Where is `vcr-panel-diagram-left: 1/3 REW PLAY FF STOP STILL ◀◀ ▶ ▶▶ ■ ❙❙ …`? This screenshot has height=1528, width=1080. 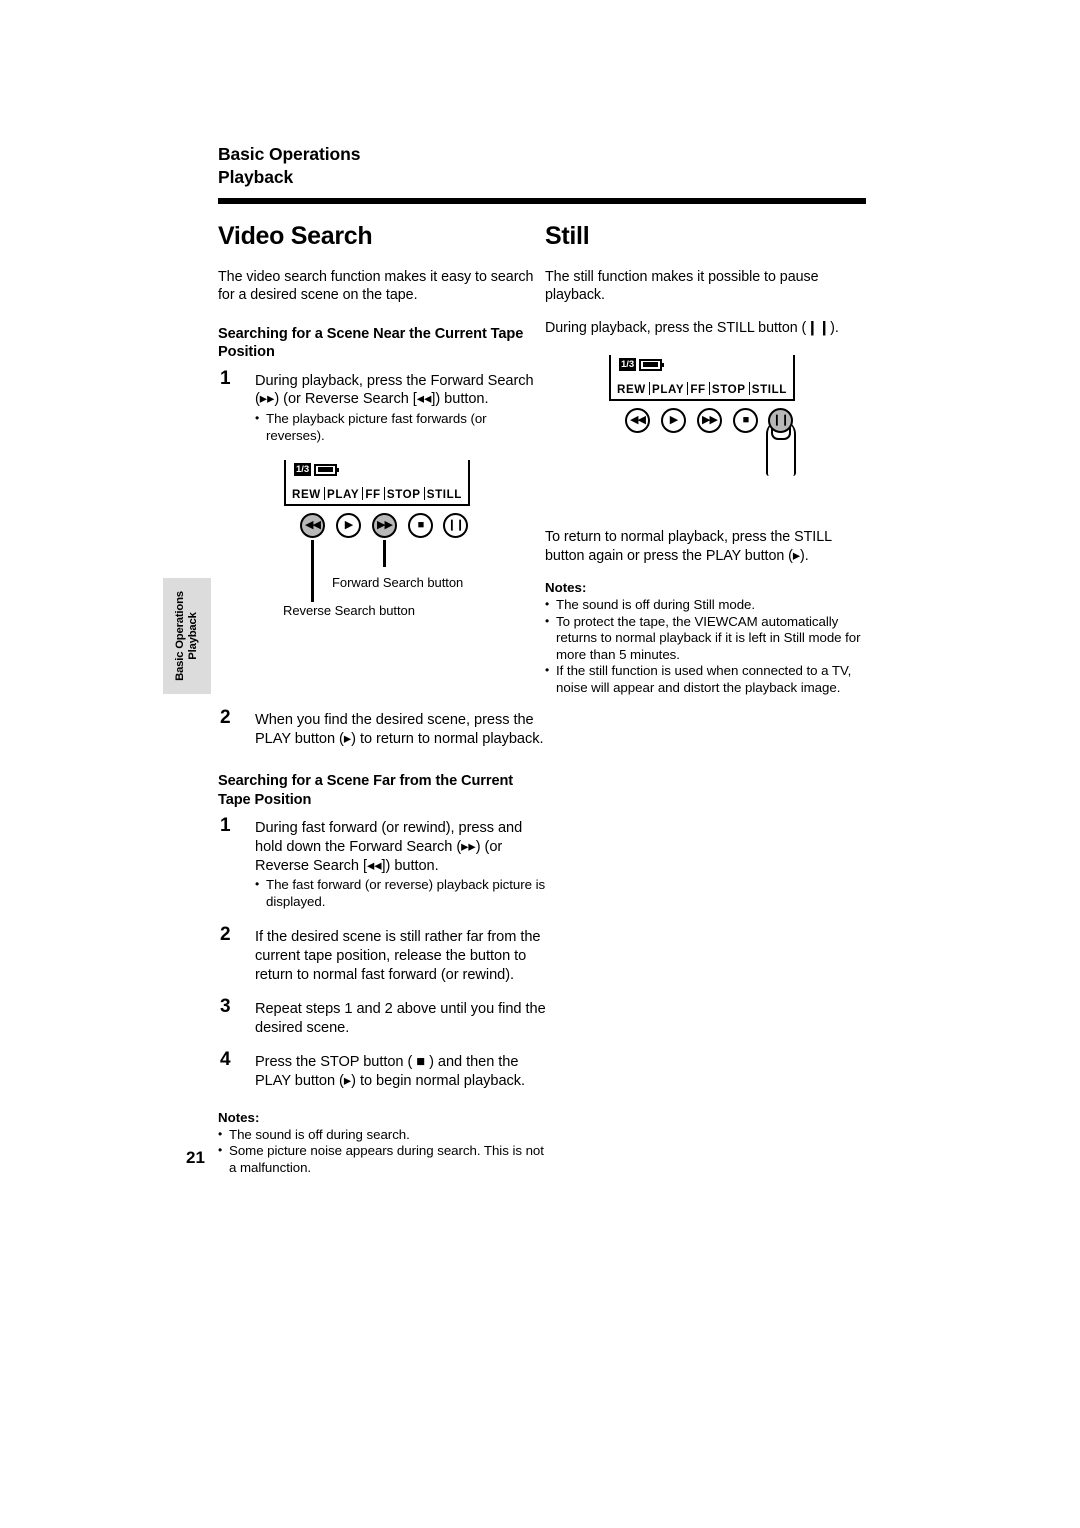
vcr-panel-diagram-left: 1/3 REW PLAY FF STOP STILL ◀◀ ▶ ▶▶ ■ ❙❙ … is located at coordinates (376, 539).